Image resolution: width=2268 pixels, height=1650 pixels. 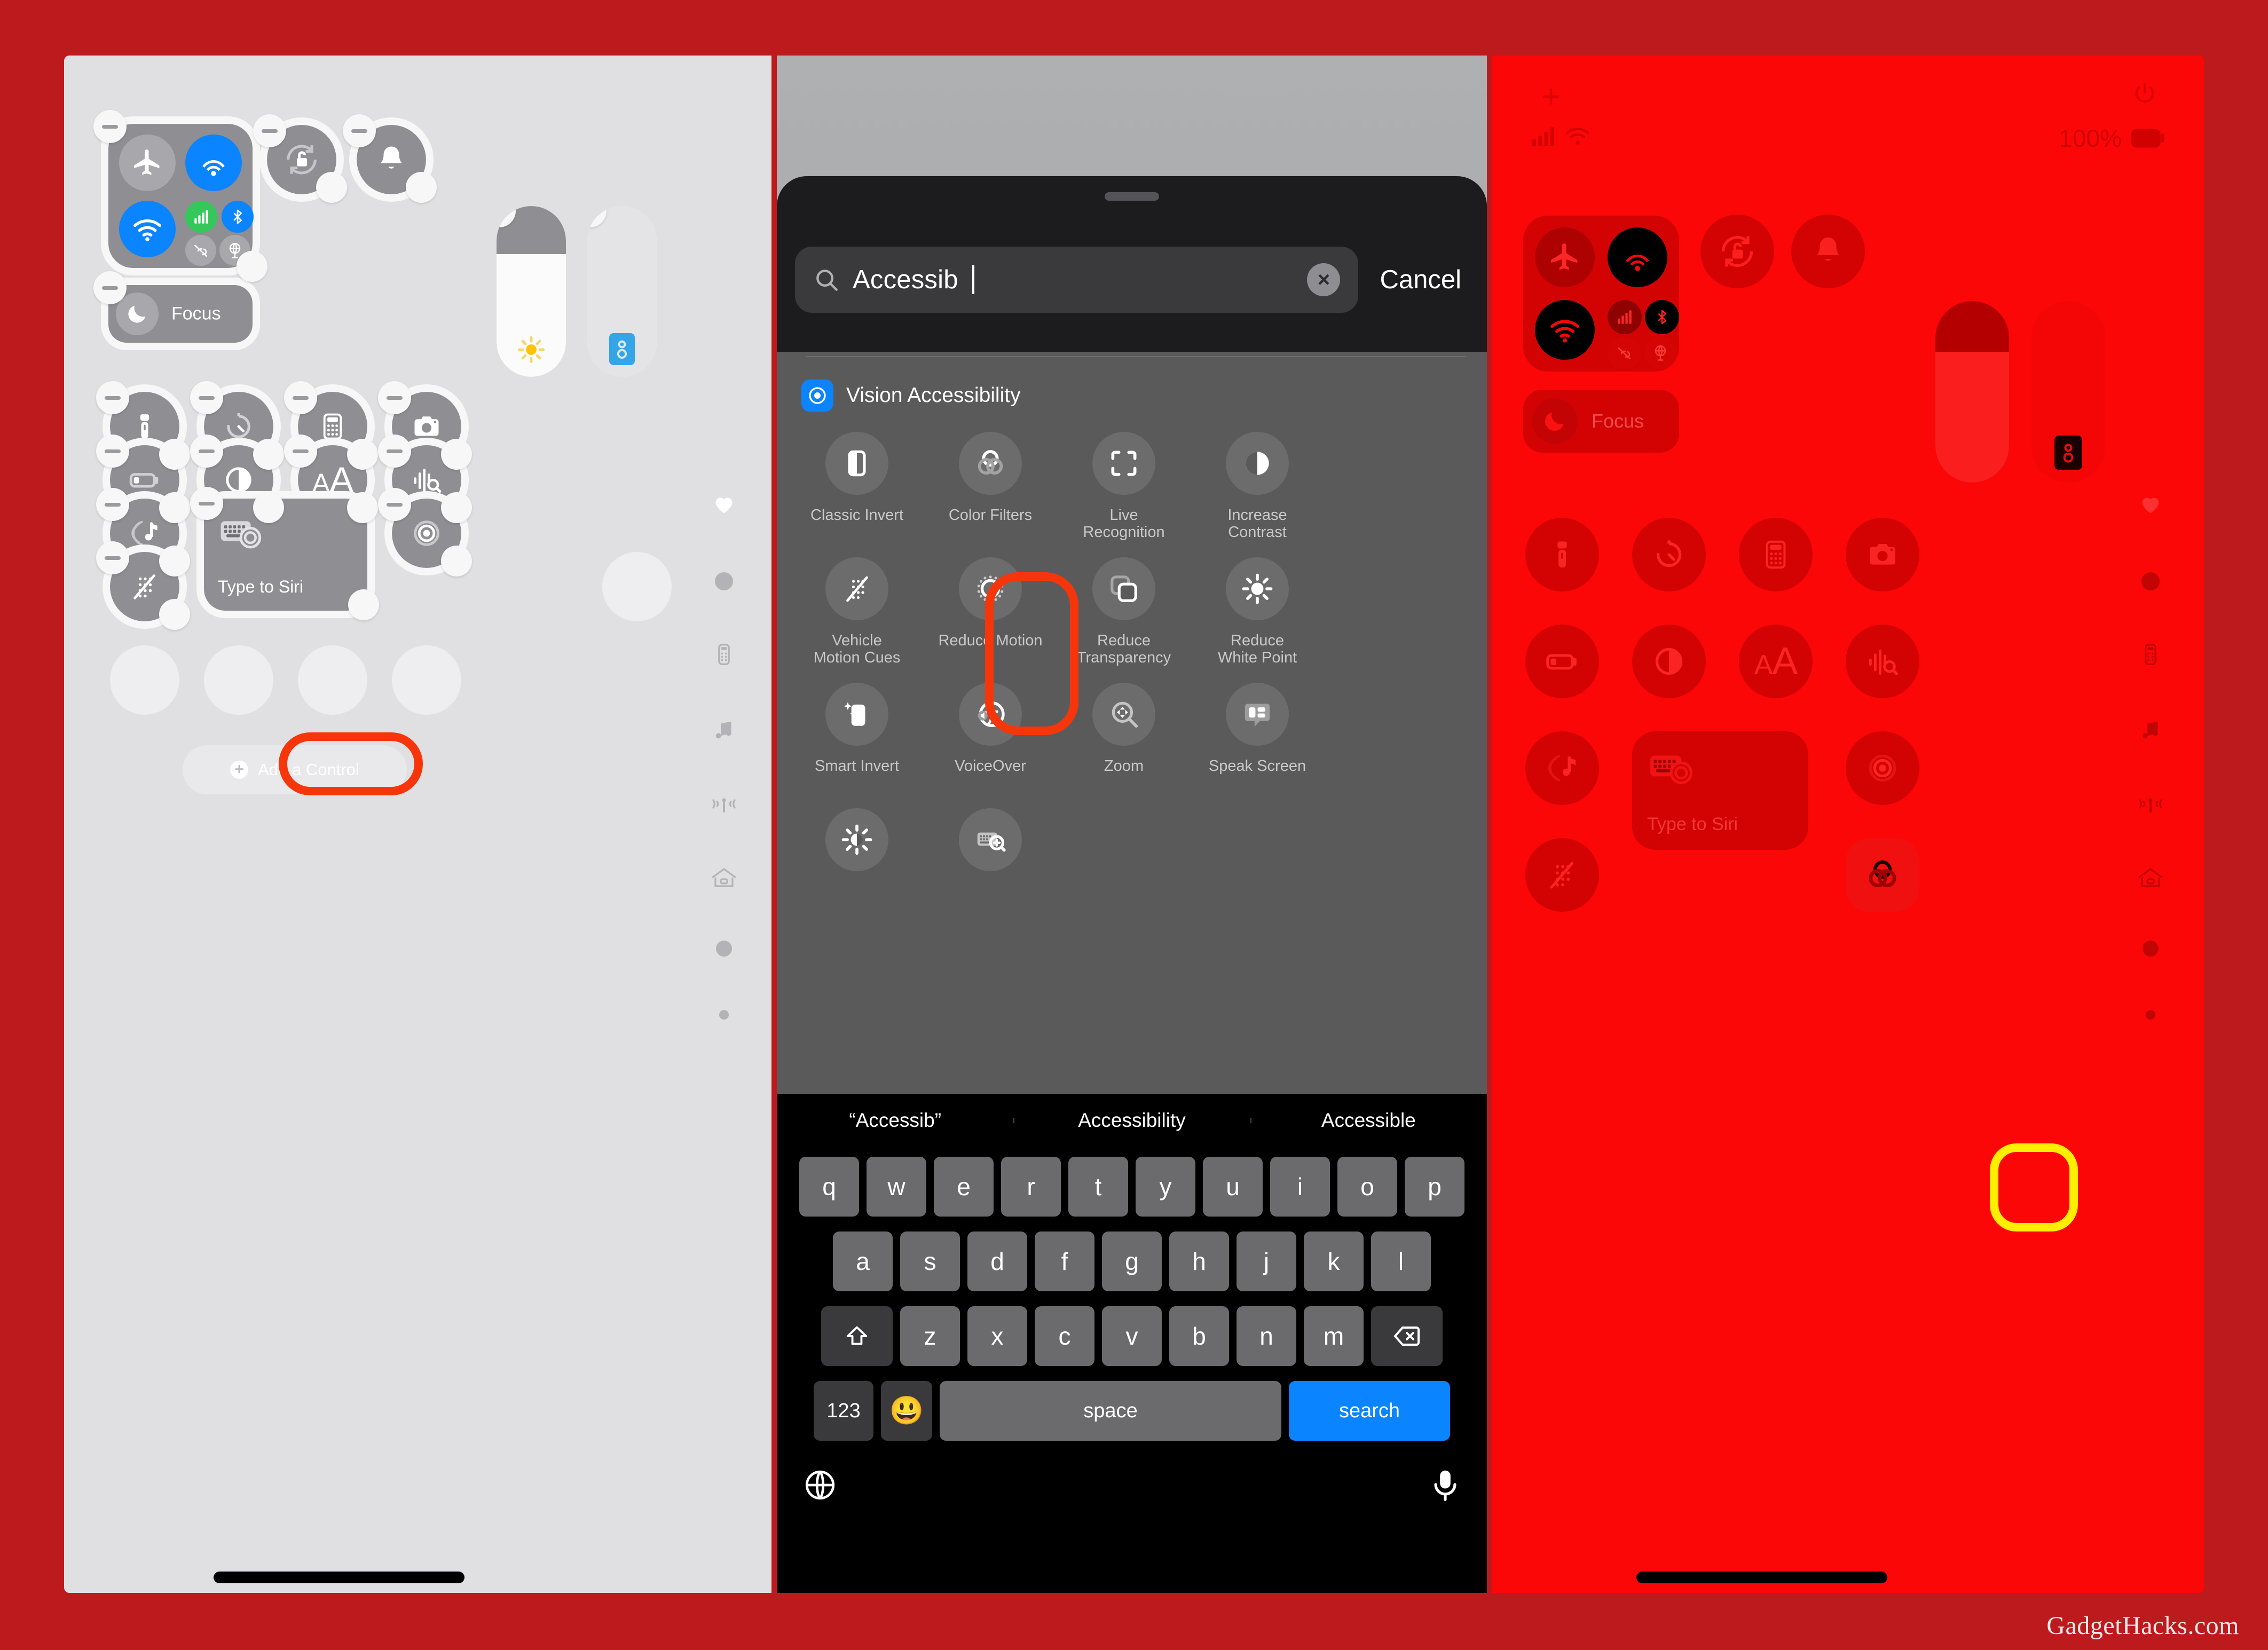 What do you see at coordinates (113, 504) in the screenshot?
I see `remove-music-recognition-badge` at bounding box center [113, 504].